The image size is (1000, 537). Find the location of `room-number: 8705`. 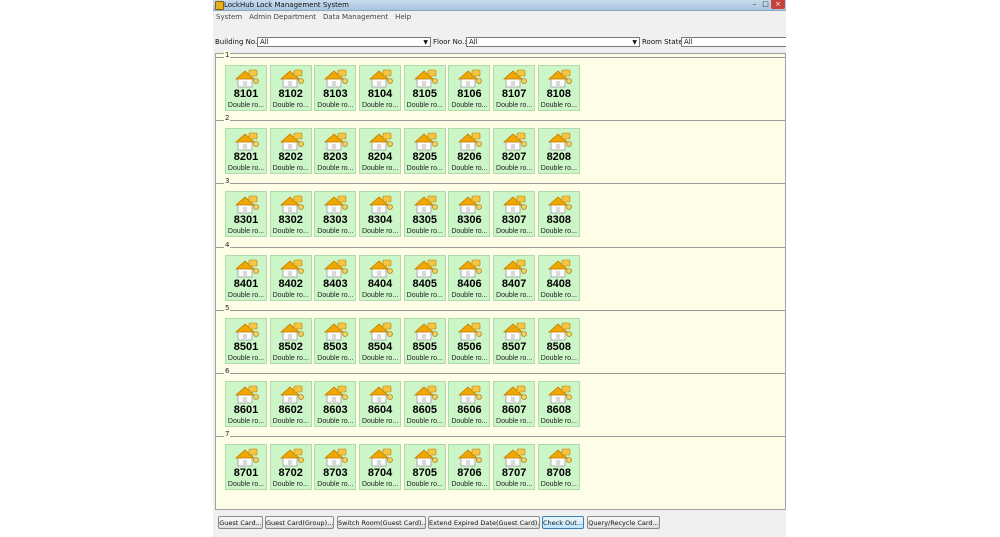

room-number: 8705 is located at coordinates (424, 473).